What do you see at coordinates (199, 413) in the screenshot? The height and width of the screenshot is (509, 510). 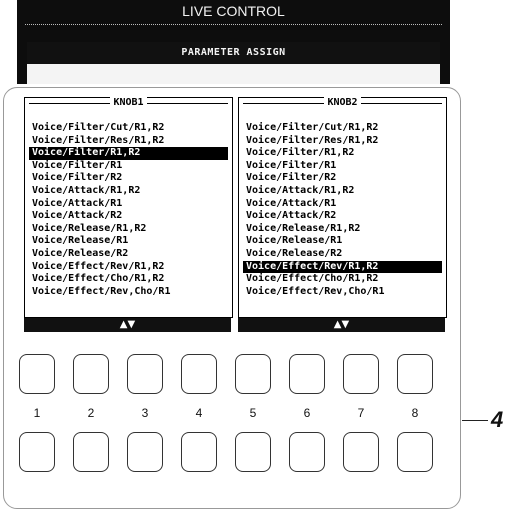 I see `button-number-label: 4` at bounding box center [199, 413].